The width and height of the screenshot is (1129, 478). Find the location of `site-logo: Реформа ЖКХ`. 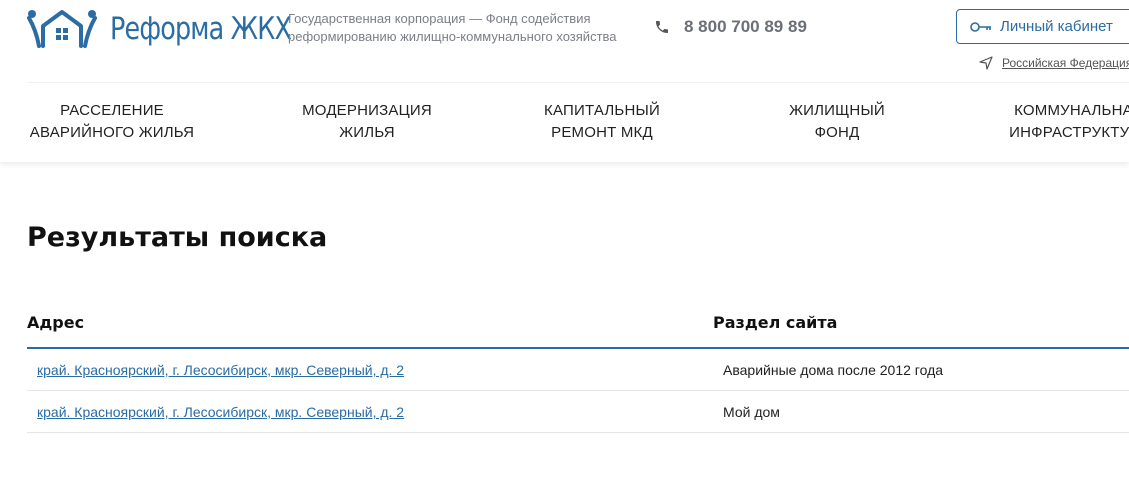

site-logo: Реформа ЖКХ is located at coordinates (159, 28).